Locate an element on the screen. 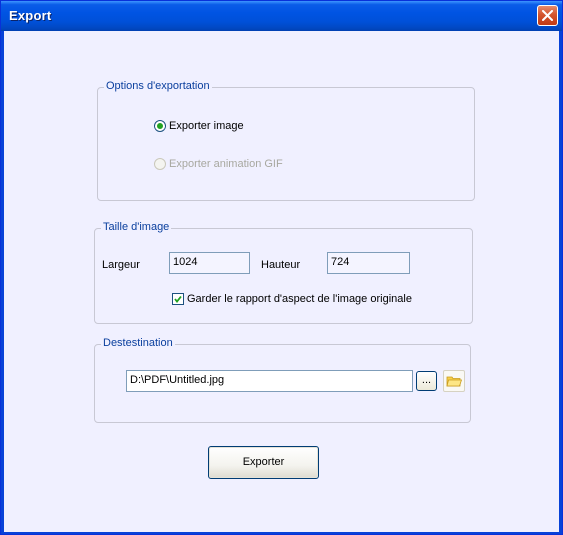 The height and width of the screenshot is (535, 563). folder-icon is located at coordinates (454, 381).